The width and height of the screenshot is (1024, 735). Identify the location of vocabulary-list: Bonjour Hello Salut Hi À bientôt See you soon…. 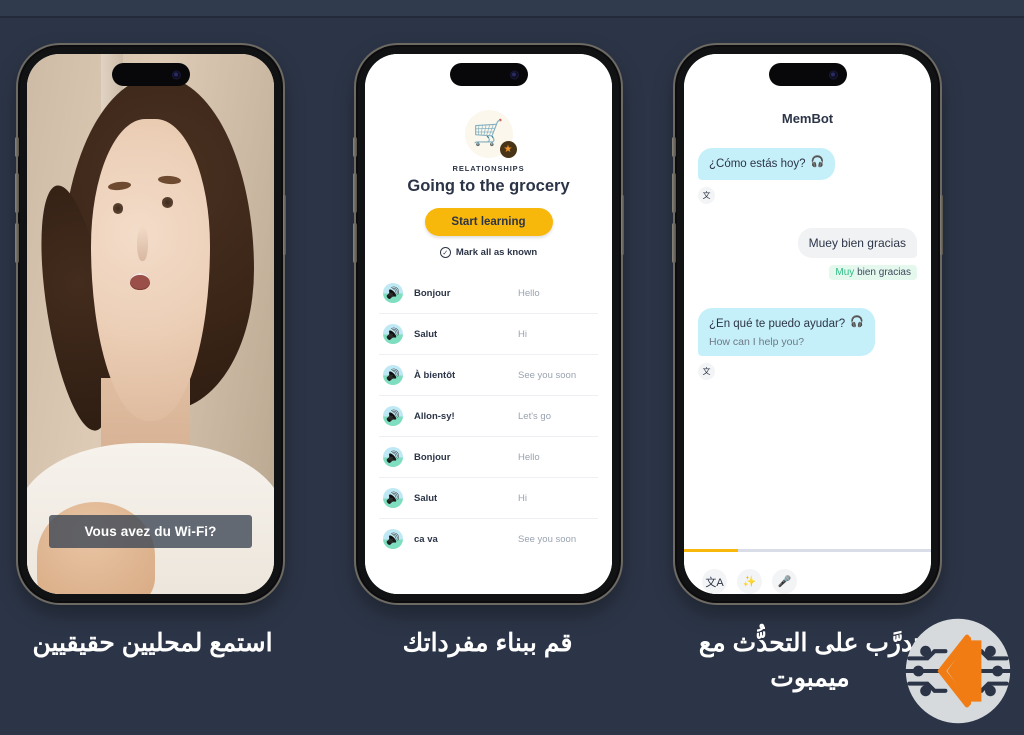
(488, 416).